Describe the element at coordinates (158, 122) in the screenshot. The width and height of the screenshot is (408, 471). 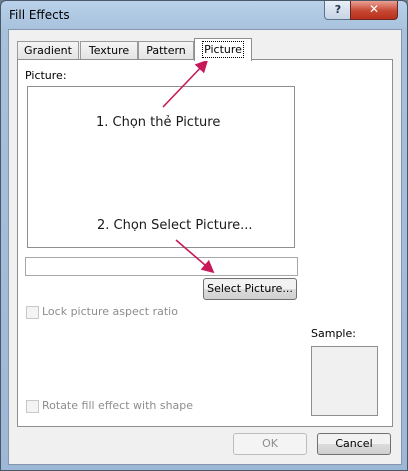
I see `annotation-step-1: 1. Chọn thẻ Picture` at that location.